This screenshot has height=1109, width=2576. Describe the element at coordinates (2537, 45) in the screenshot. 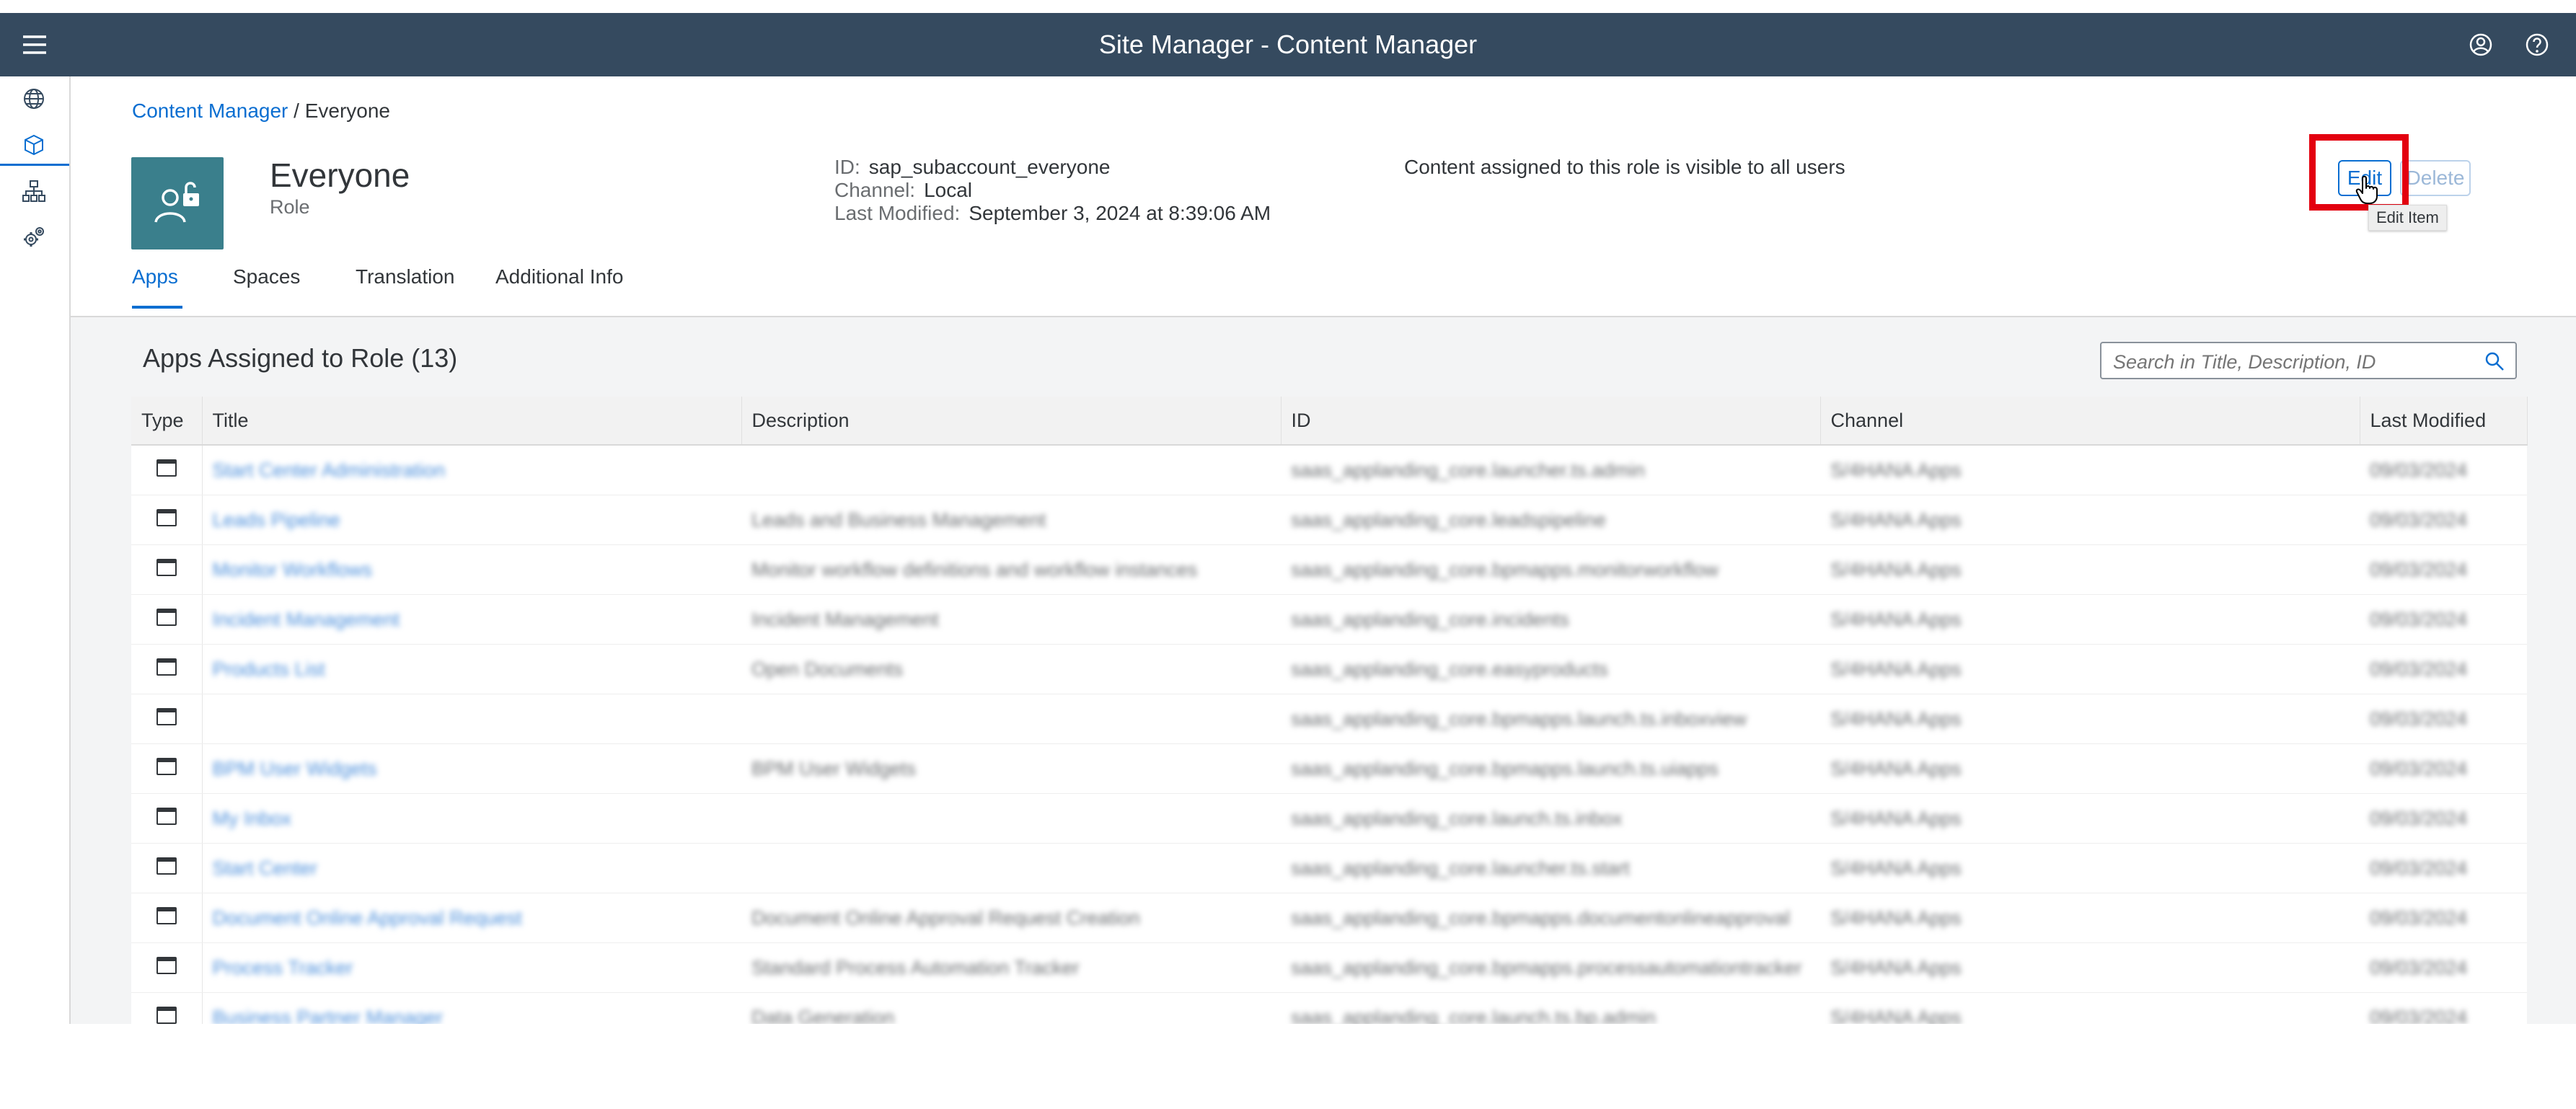

I see `help-icon` at that location.